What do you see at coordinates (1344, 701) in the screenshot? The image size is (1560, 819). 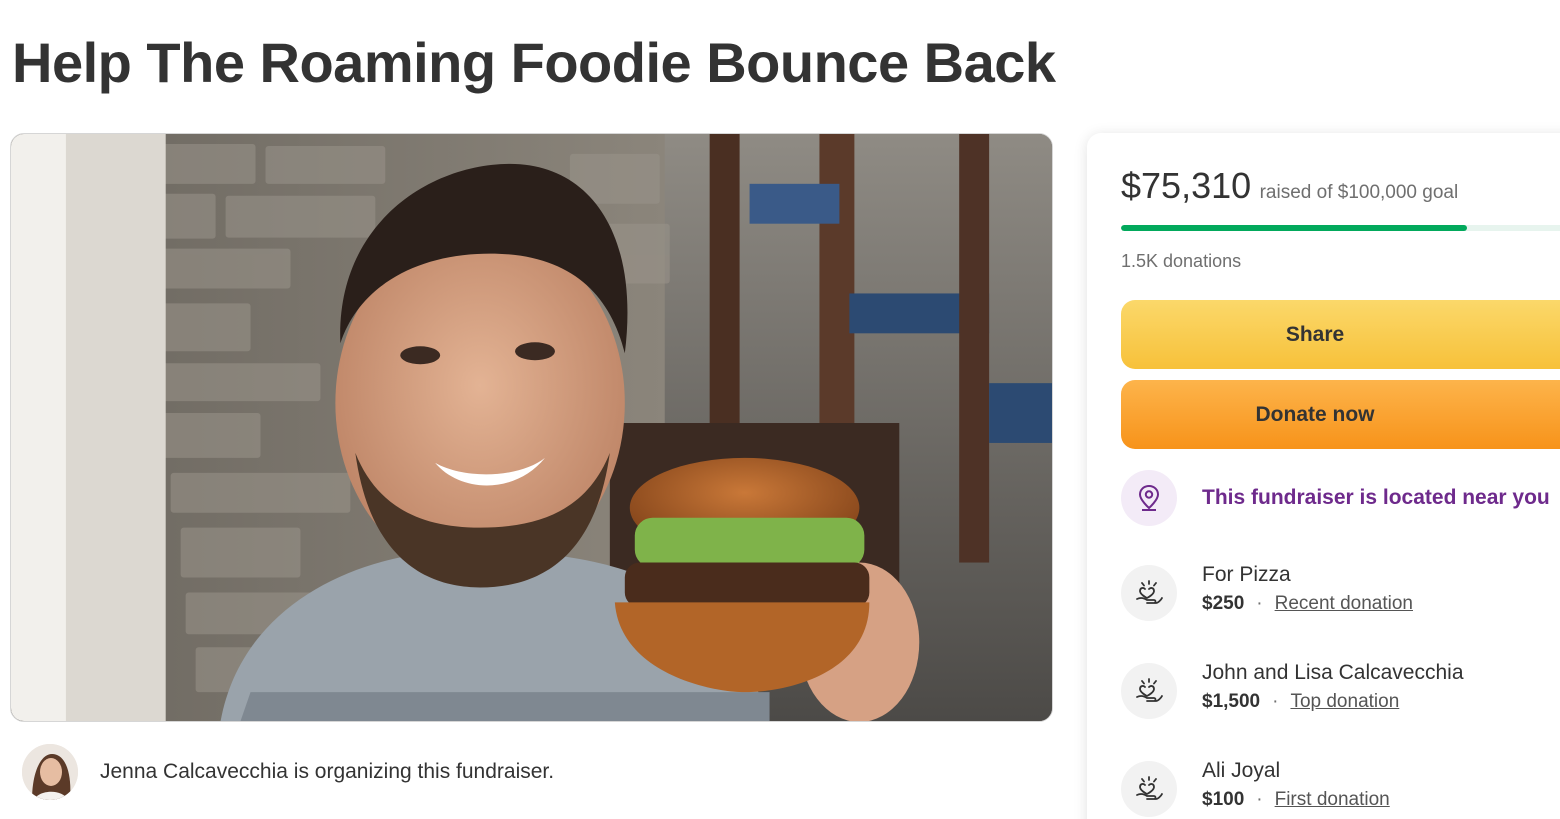 I see `donation-tag-link: Top donation` at bounding box center [1344, 701].